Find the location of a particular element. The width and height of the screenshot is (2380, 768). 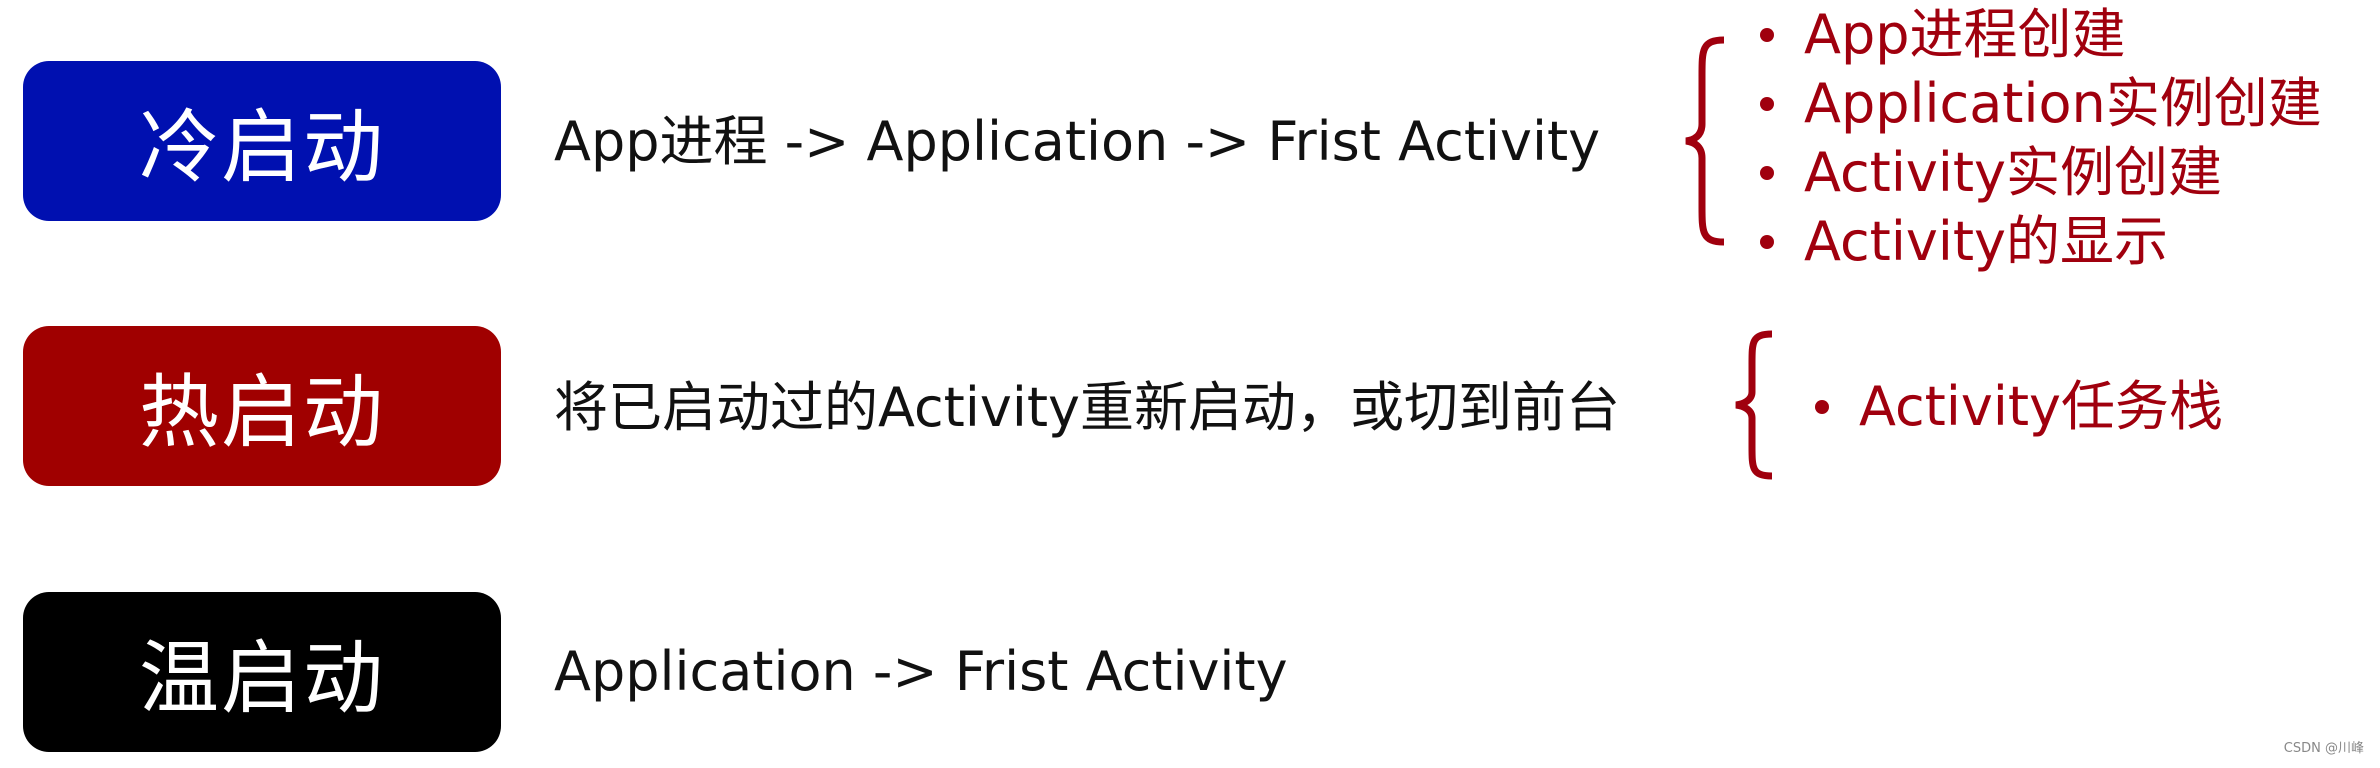

hot-start-label-box: 热启动 is located at coordinates (262, 406).